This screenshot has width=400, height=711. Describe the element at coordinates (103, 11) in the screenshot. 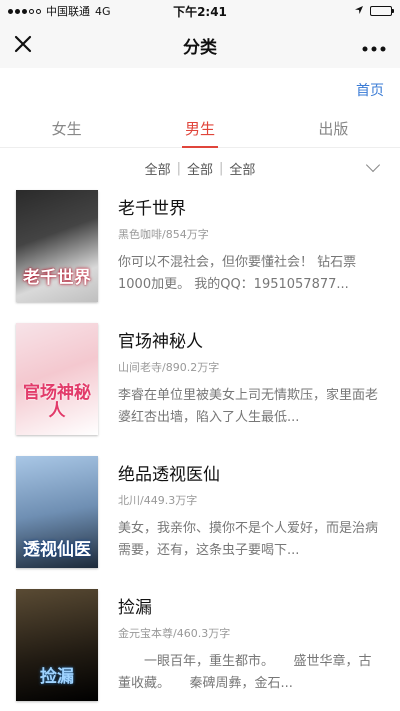

I see `network-type: 4G` at that location.